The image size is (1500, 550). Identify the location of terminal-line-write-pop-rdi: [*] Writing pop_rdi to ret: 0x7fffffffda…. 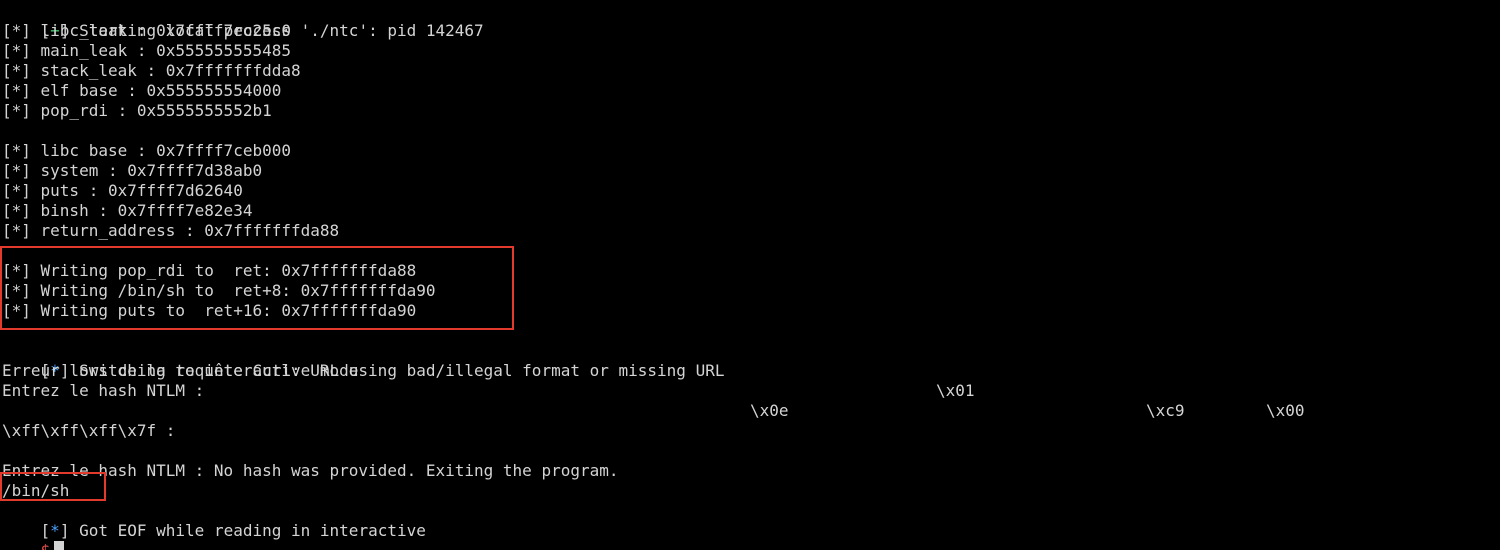
(209, 270).